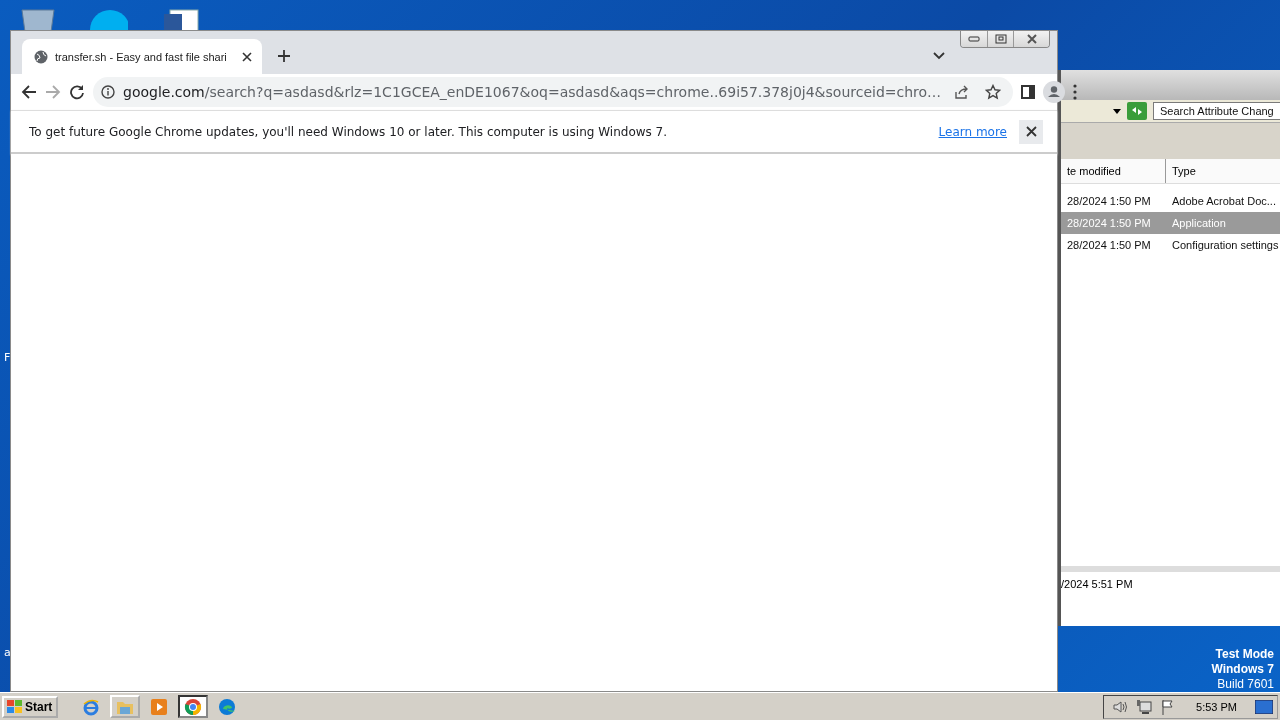 This screenshot has width=1280, height=720. Describe the element at coordinates (1120, 706) in the screenshot. I see `speaker-icon` at that location.